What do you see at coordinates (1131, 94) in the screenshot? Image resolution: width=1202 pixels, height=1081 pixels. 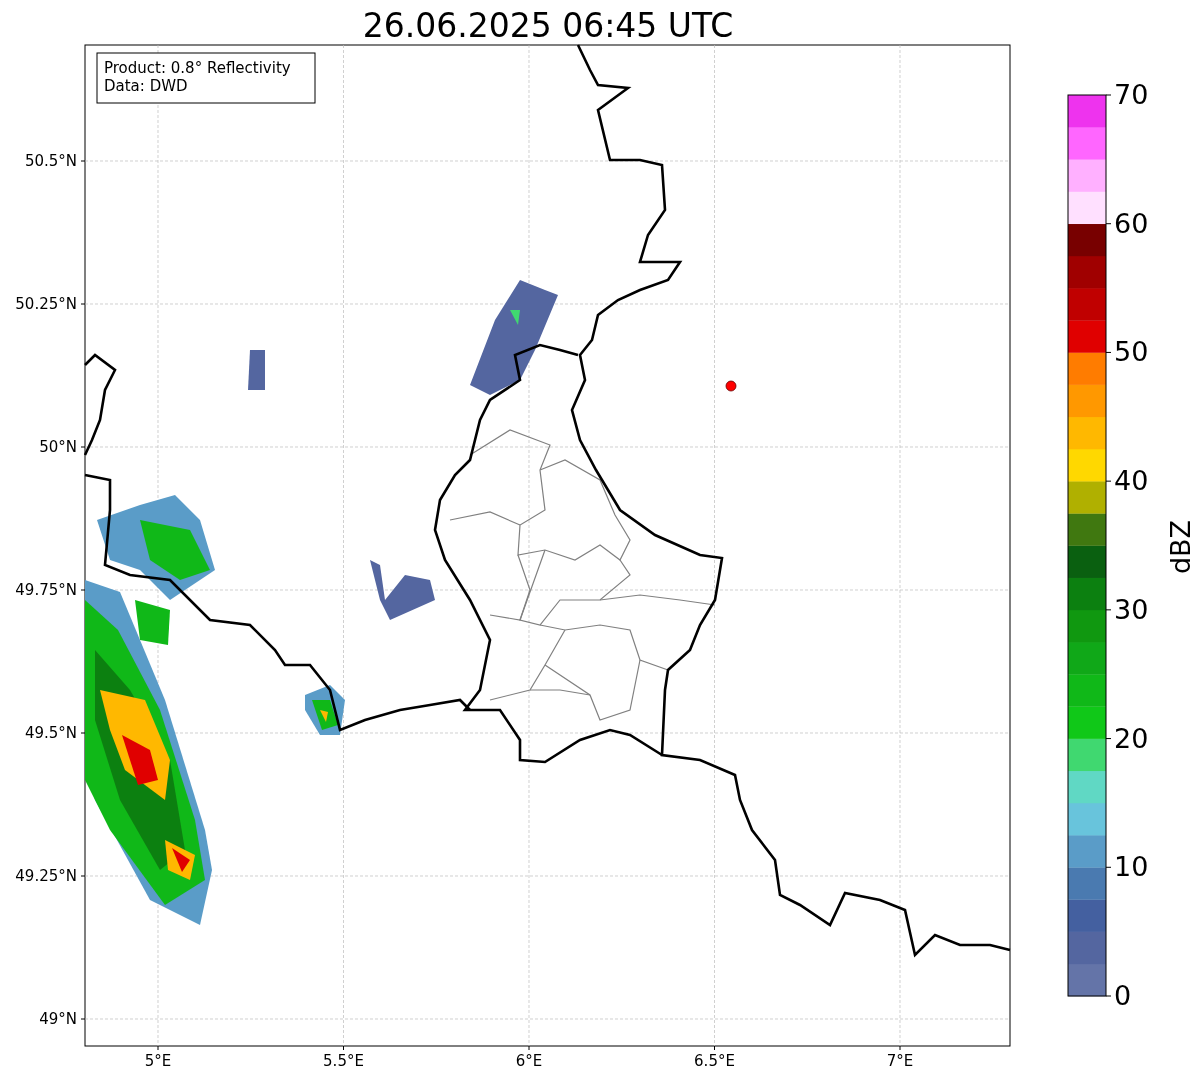 I see `colorbar-tick-label: 70` at bounding box center [1131, 94].